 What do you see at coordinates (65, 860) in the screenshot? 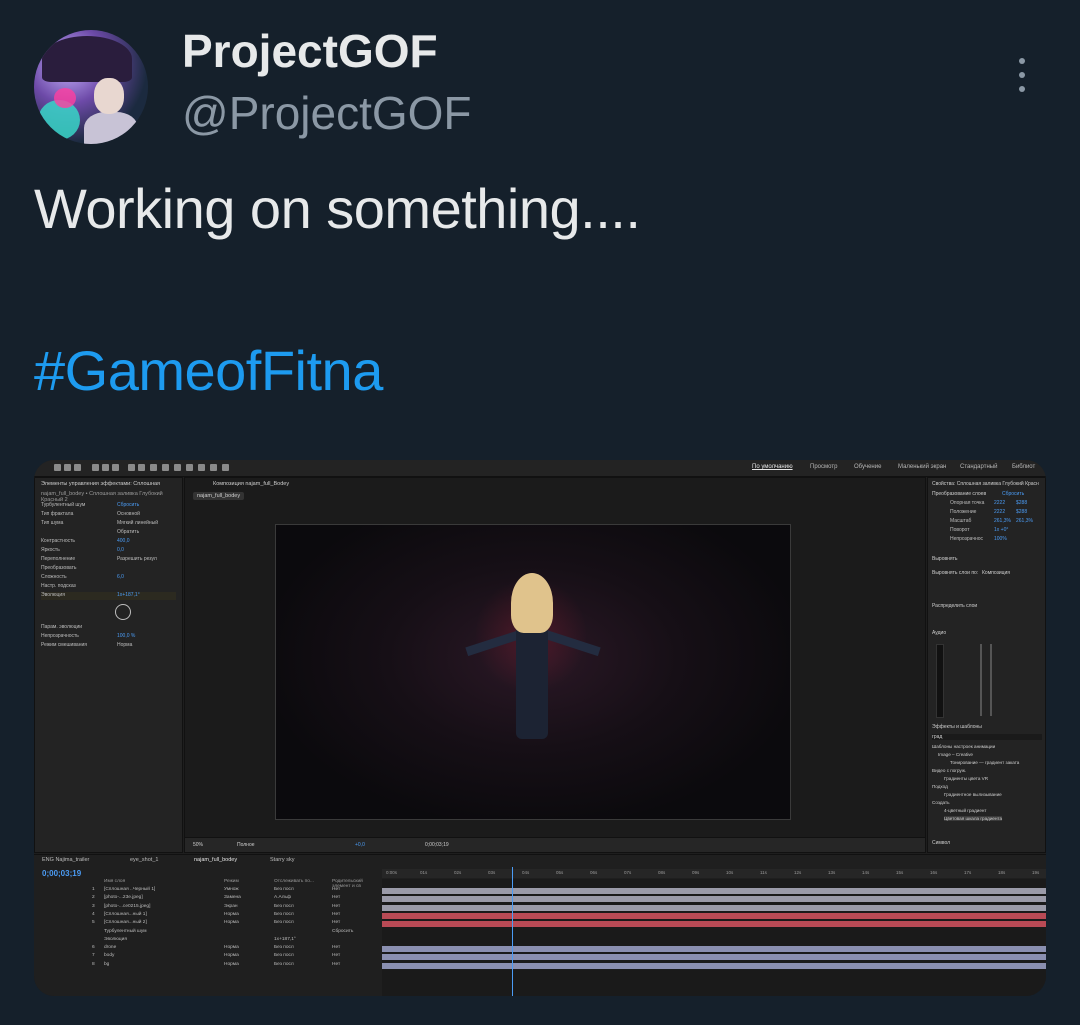
I see `timeline-tab: ENG Najima_trailer` at bounding box center [65, 860].